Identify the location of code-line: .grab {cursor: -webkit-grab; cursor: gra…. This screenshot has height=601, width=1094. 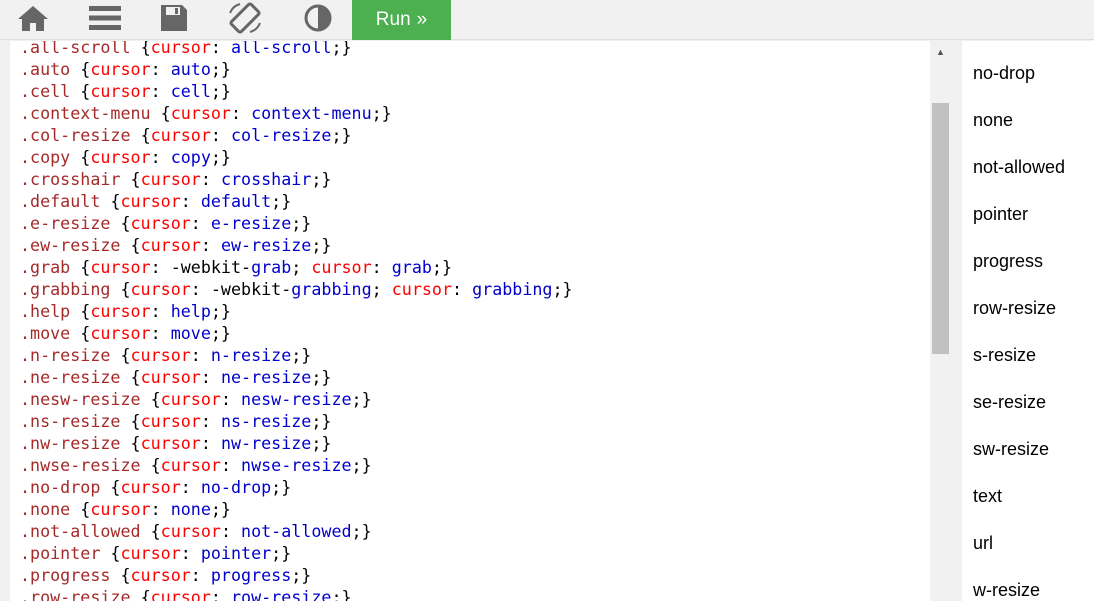
(296, 267).